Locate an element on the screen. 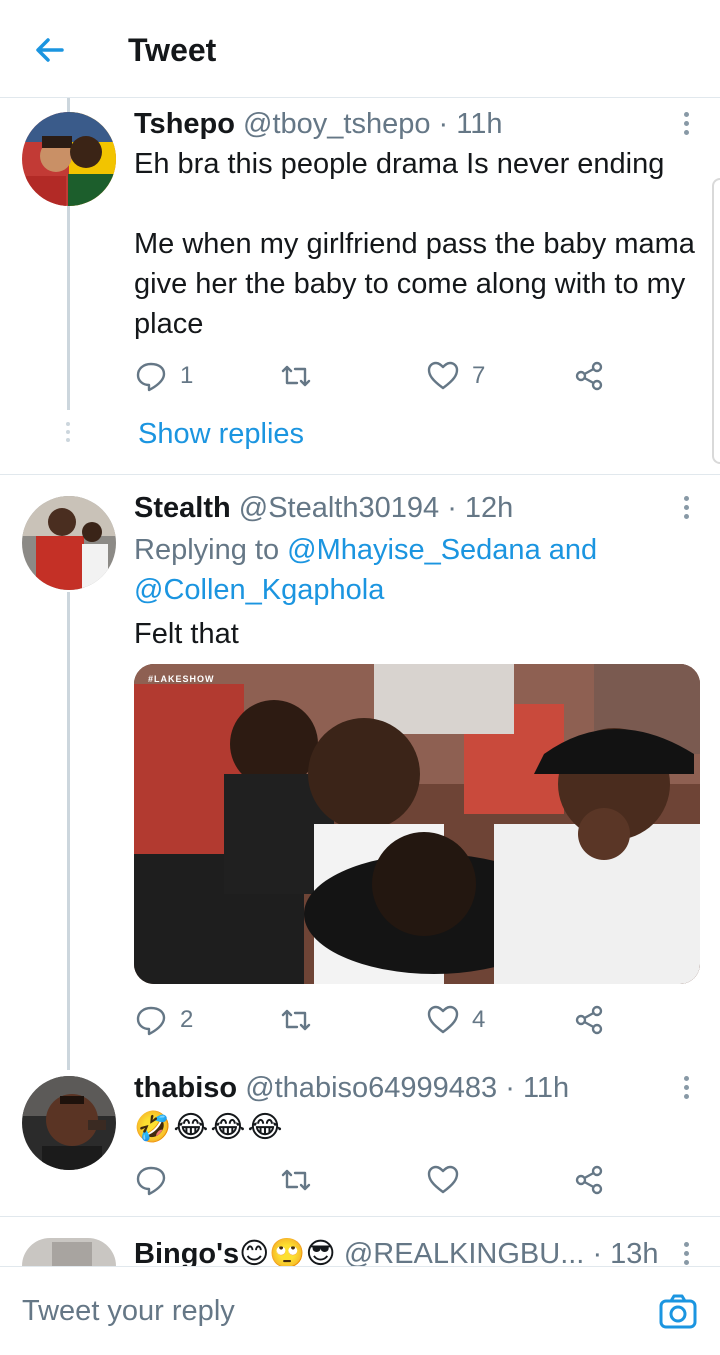 The height and width of the screenshot is (1355, 720). reply-count: 1 is located at coordinates (187, 375).